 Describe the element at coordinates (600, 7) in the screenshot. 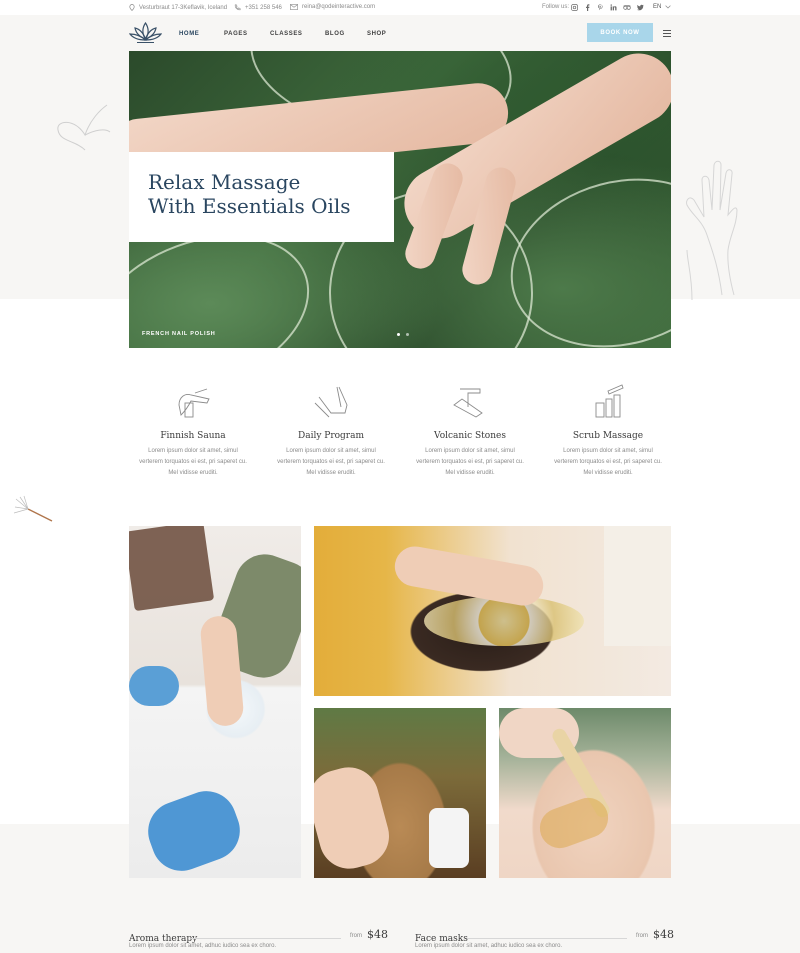

I see `pinterest-icon` at that location.